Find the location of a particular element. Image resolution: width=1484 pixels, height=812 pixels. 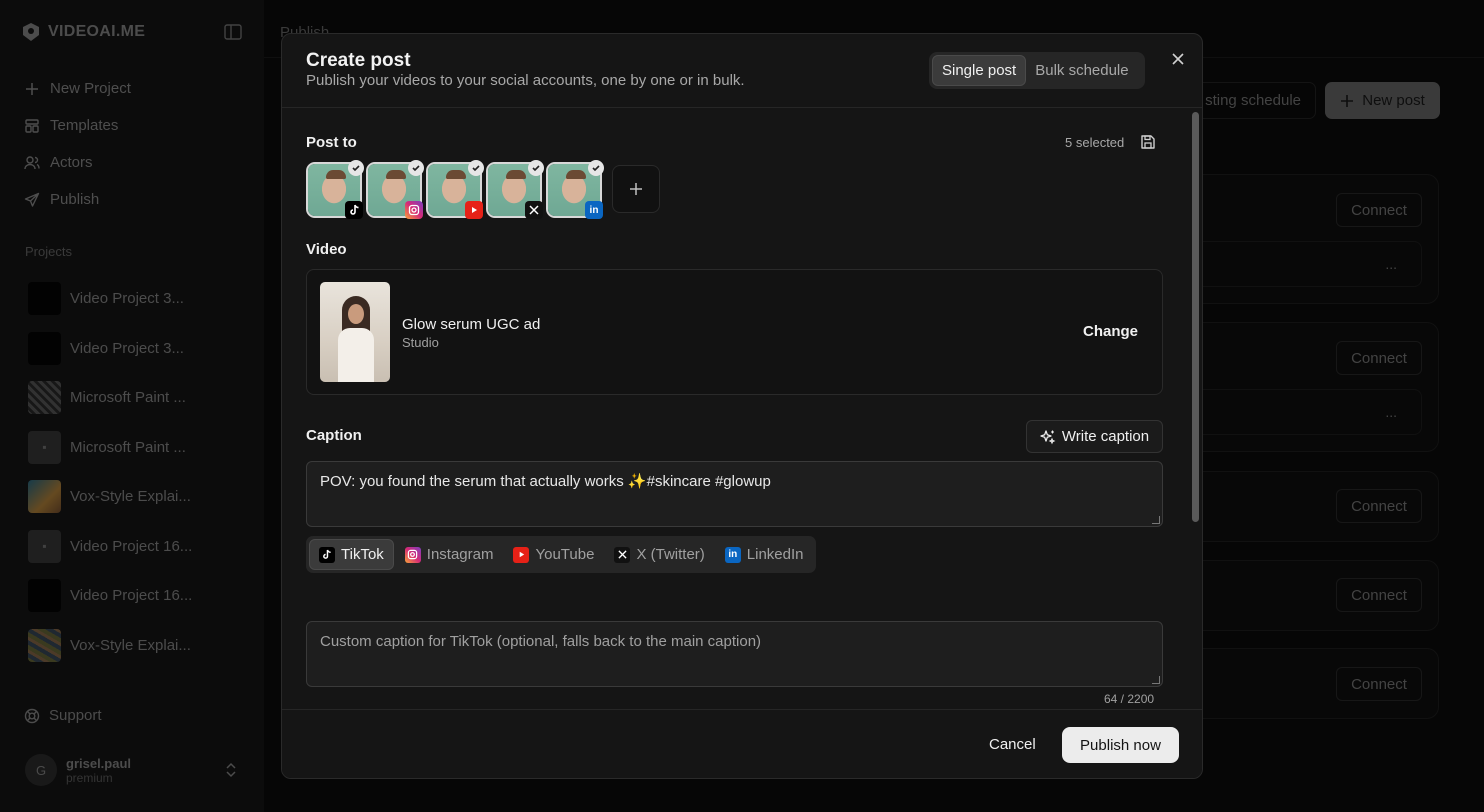

sparkles-icon is located at coordinates (1048, 436).